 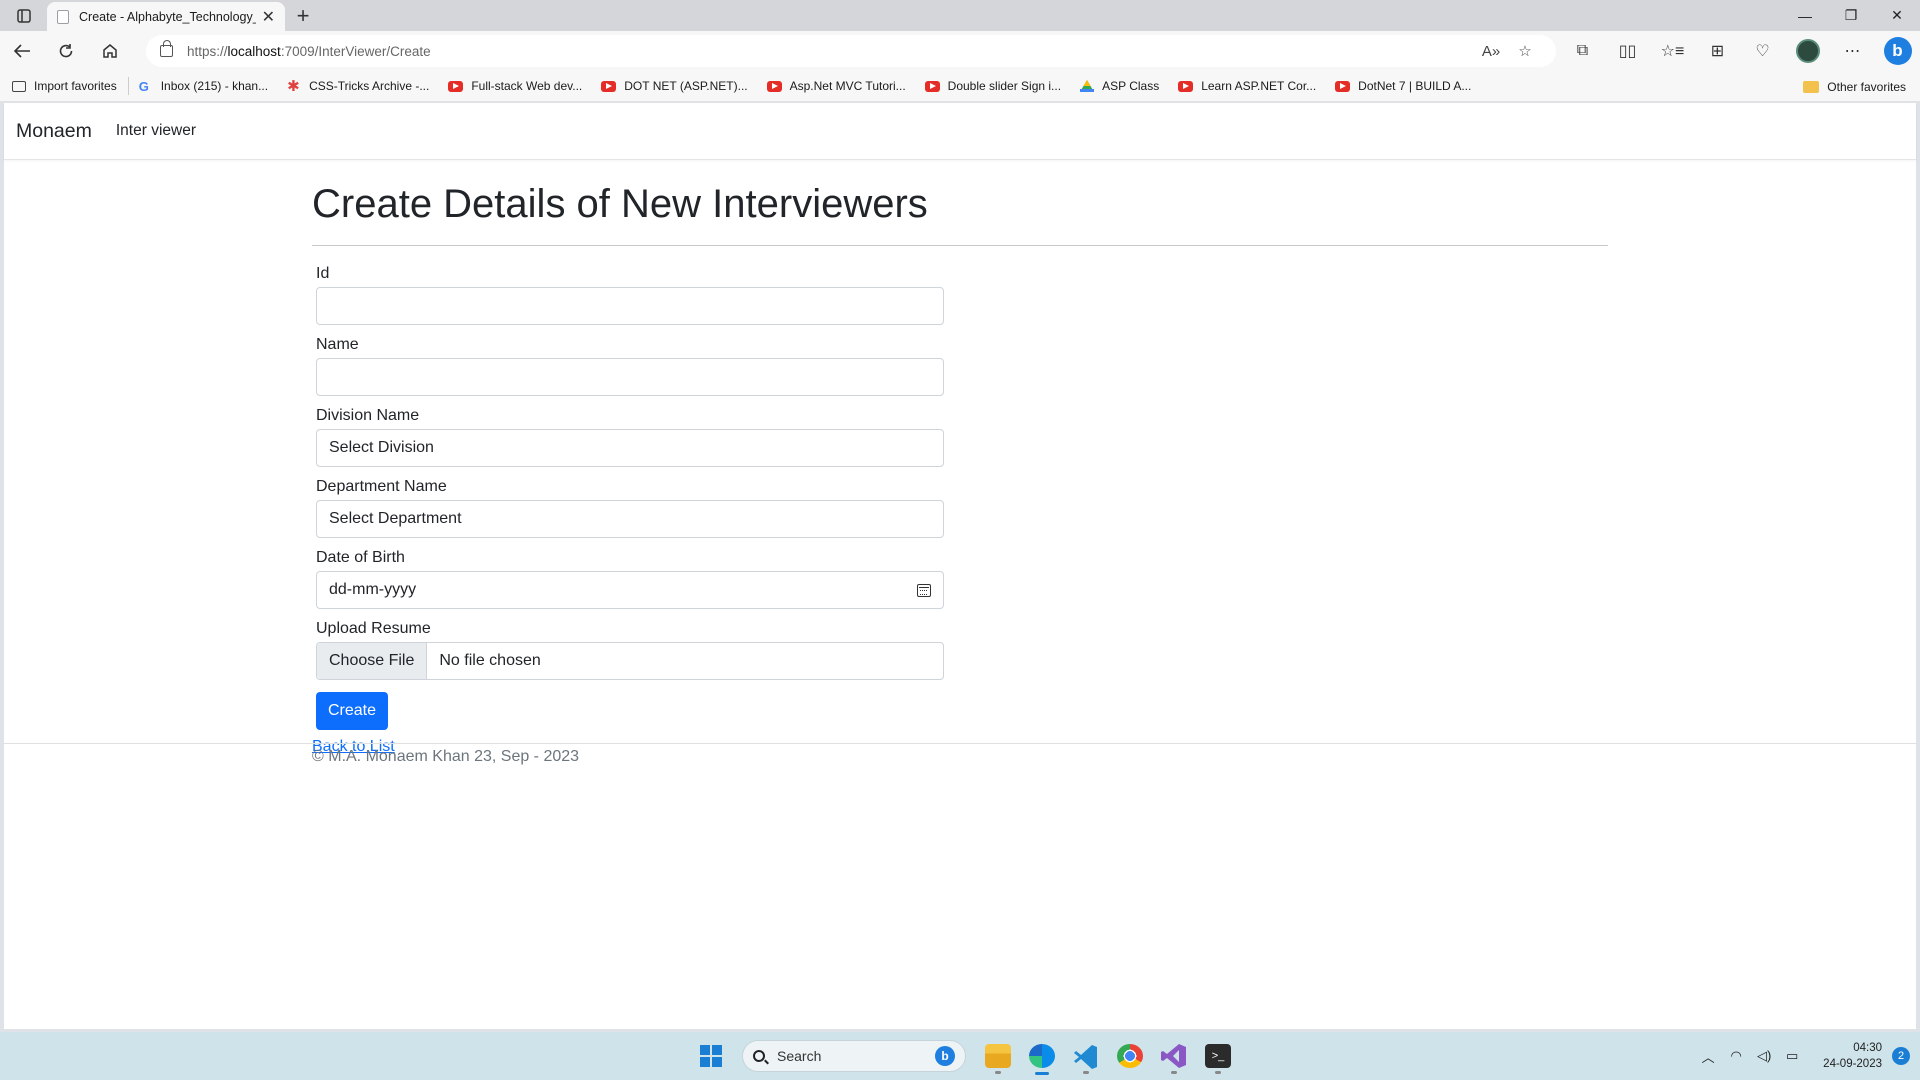 What do you see at coordinates (395, 518) in the screenshot?
I see `department-selected-value: Select Department` at bounding box center [395, 518].